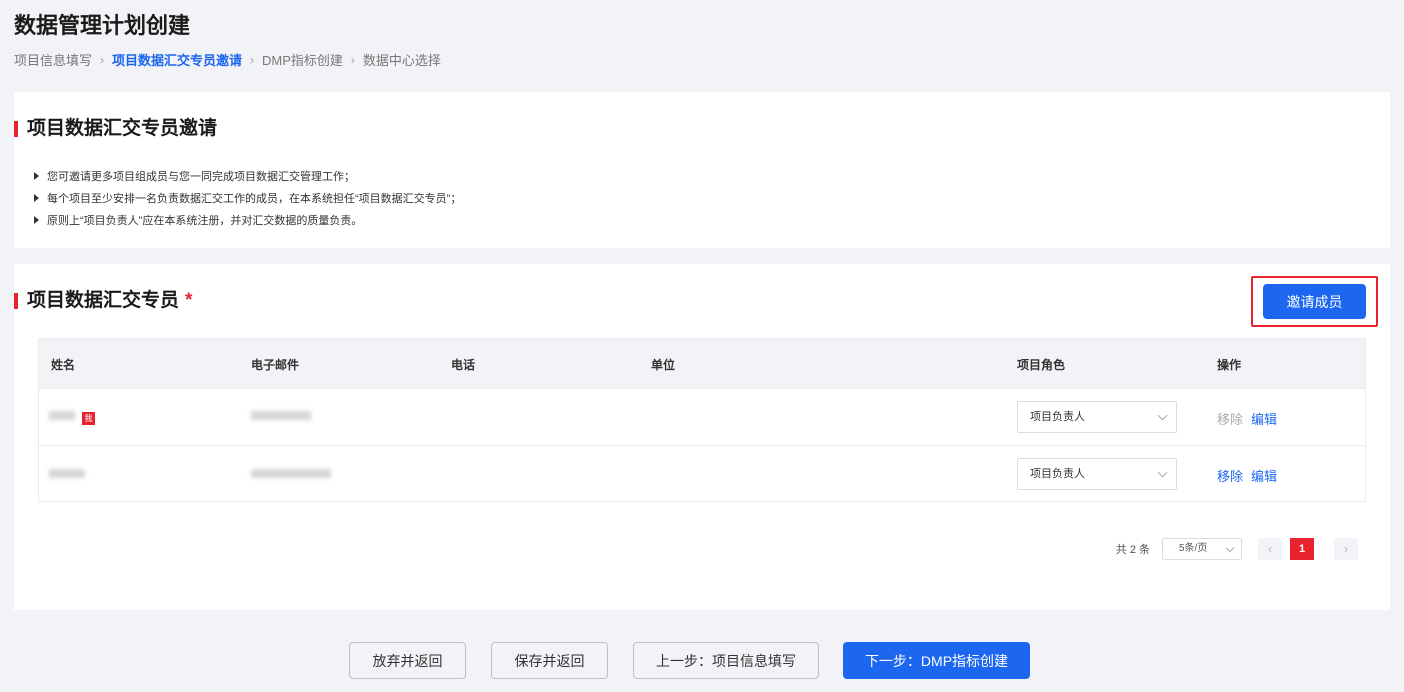  Describe the element at coordinates (177, 59) in the screenshot. I see `breadcrumb-step-2: 项目数据汇交专员邀请` at that location.